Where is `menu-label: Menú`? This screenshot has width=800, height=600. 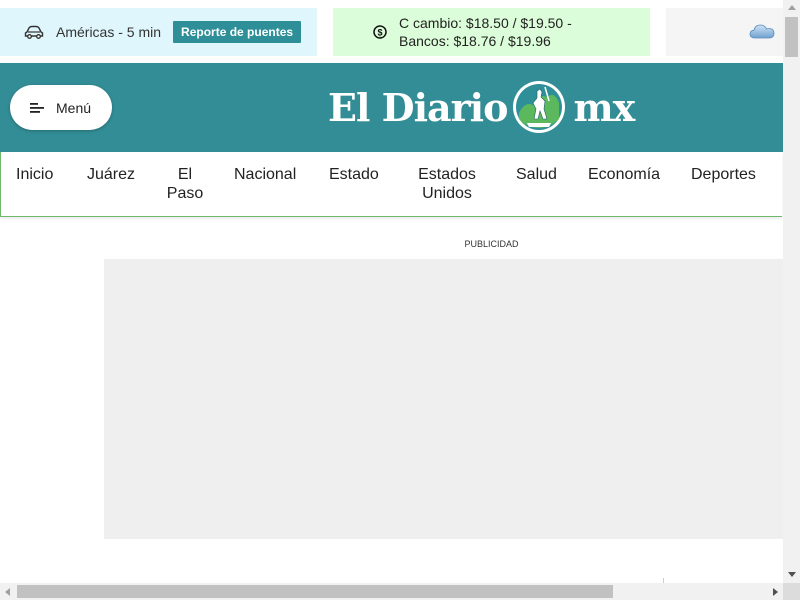
menu-label: Menú is located at coordinates (74, 107).